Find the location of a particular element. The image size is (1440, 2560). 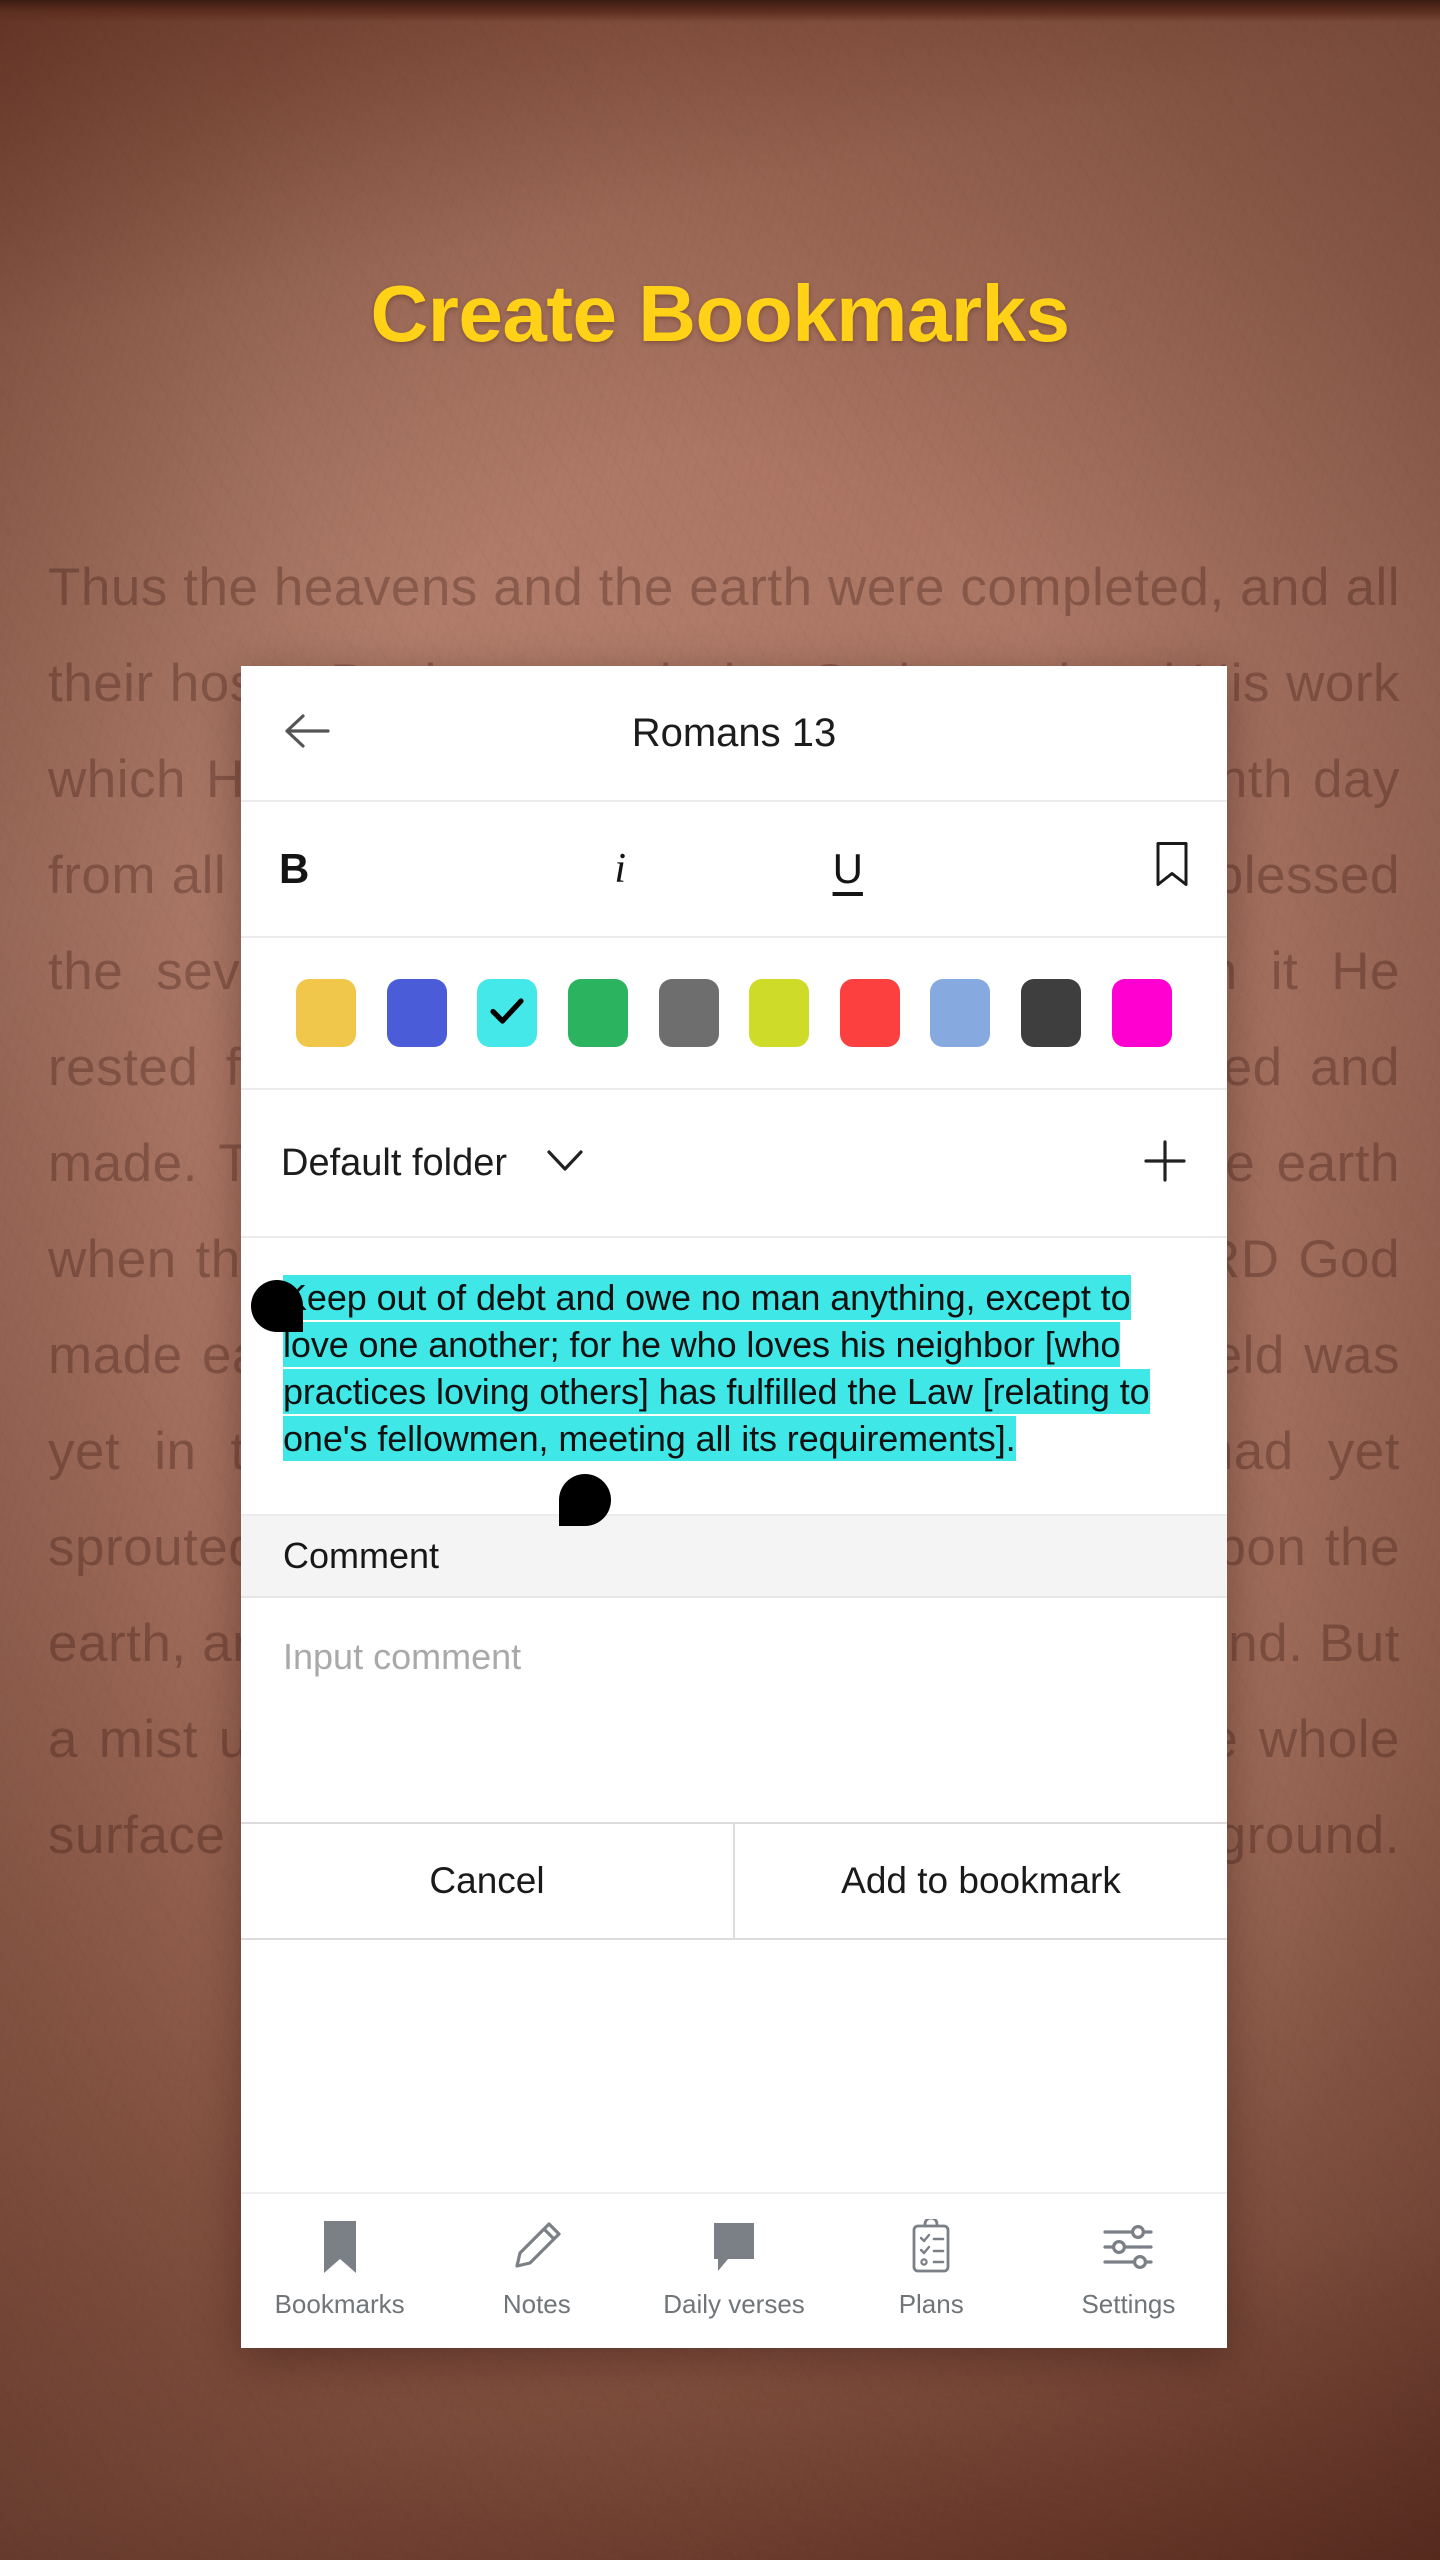

bottom-navigation-bar: Bookmarks Notes Daily verses Plans Settings is located at coordinates (734, 2270).